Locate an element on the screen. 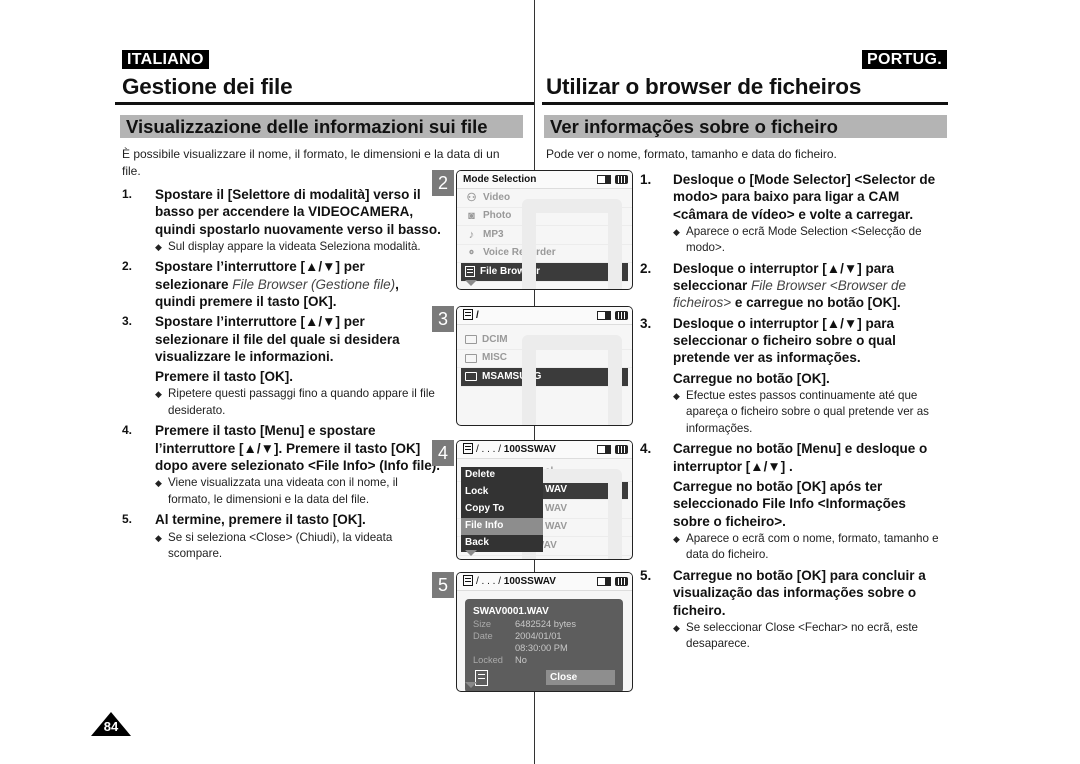 The image size is (1080, 764). page-number: 84 is located at coordinates (111, 726).